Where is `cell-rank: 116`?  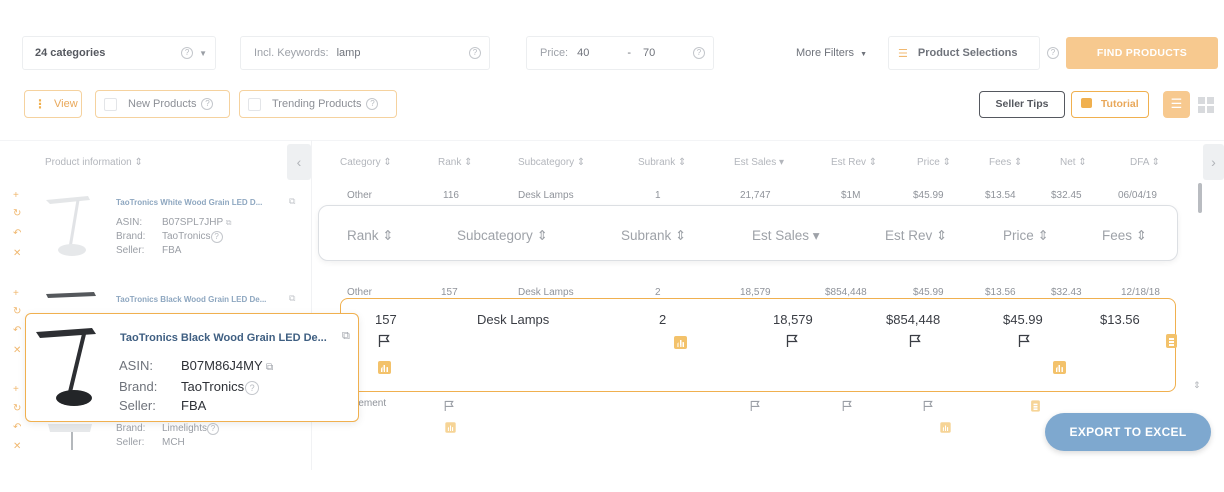 cell-rank: 116 is located at coordinates (451, 195).